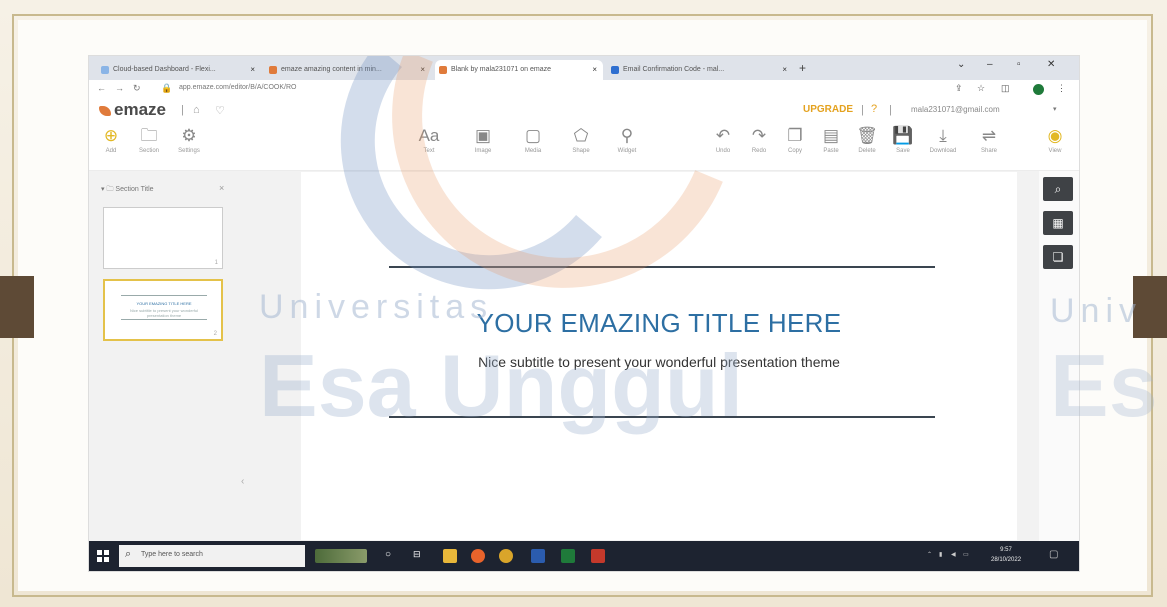  What do you see at coordinates (501, 69) in the screenshot?
I see `tab-label: Blank by mala231071 on emaze` at bounding box center [501, 69].